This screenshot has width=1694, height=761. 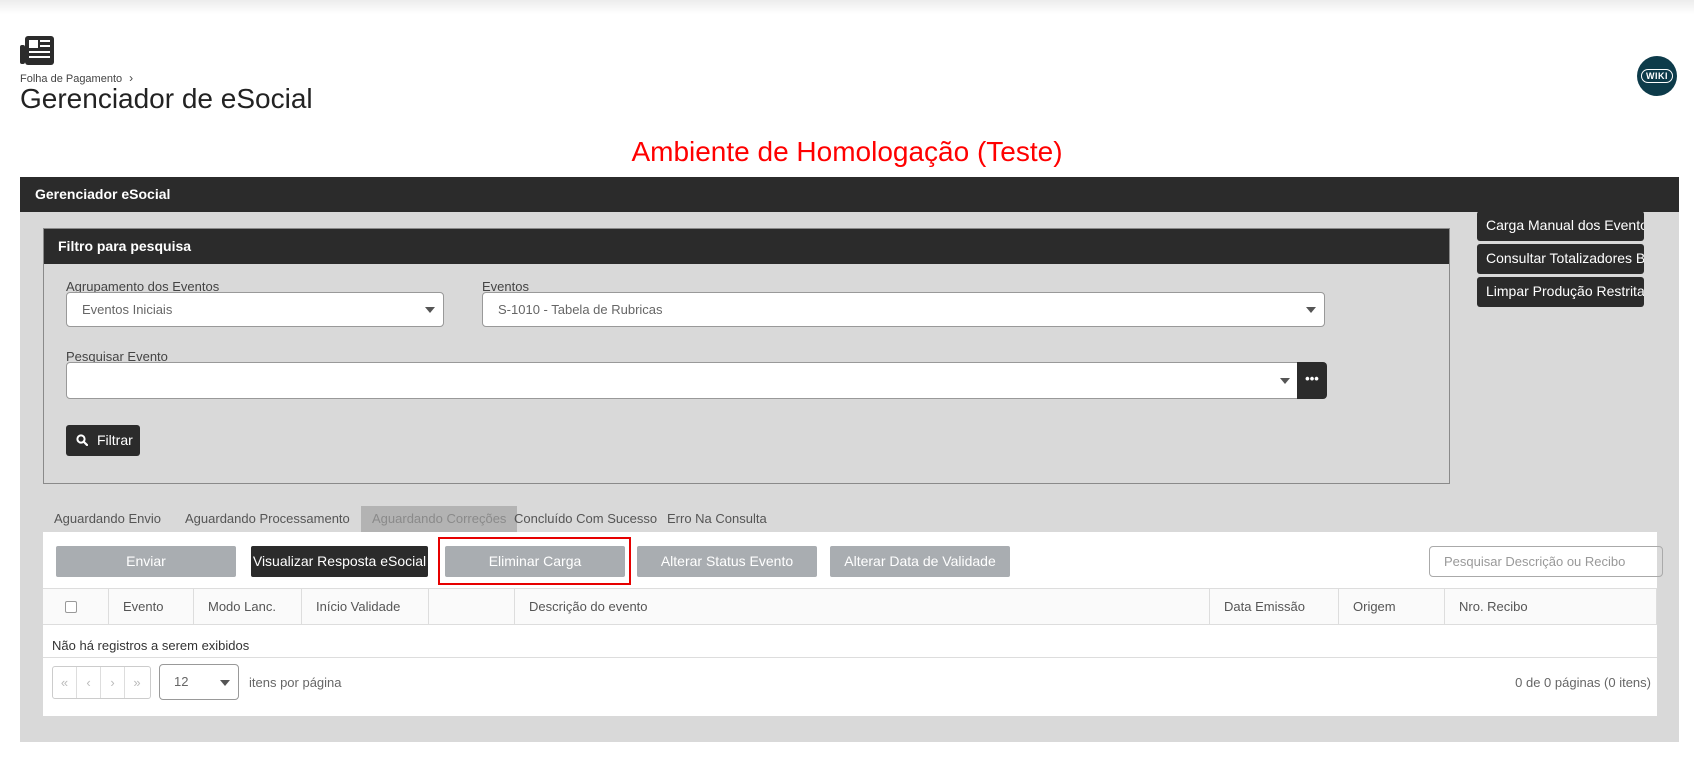 I want to click on filter-title: Filtro para pesquisa, so click(x=746, y=246).